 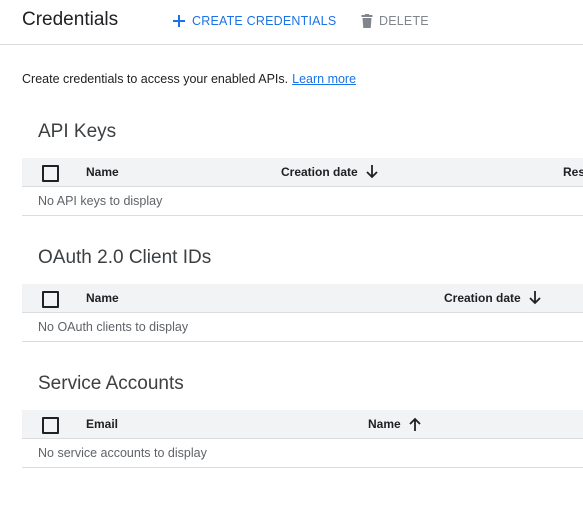 What do you see at coordinates (302, 424) in the screenshot?
I see `table-header: Email Name` at bounding box center [302, 424].